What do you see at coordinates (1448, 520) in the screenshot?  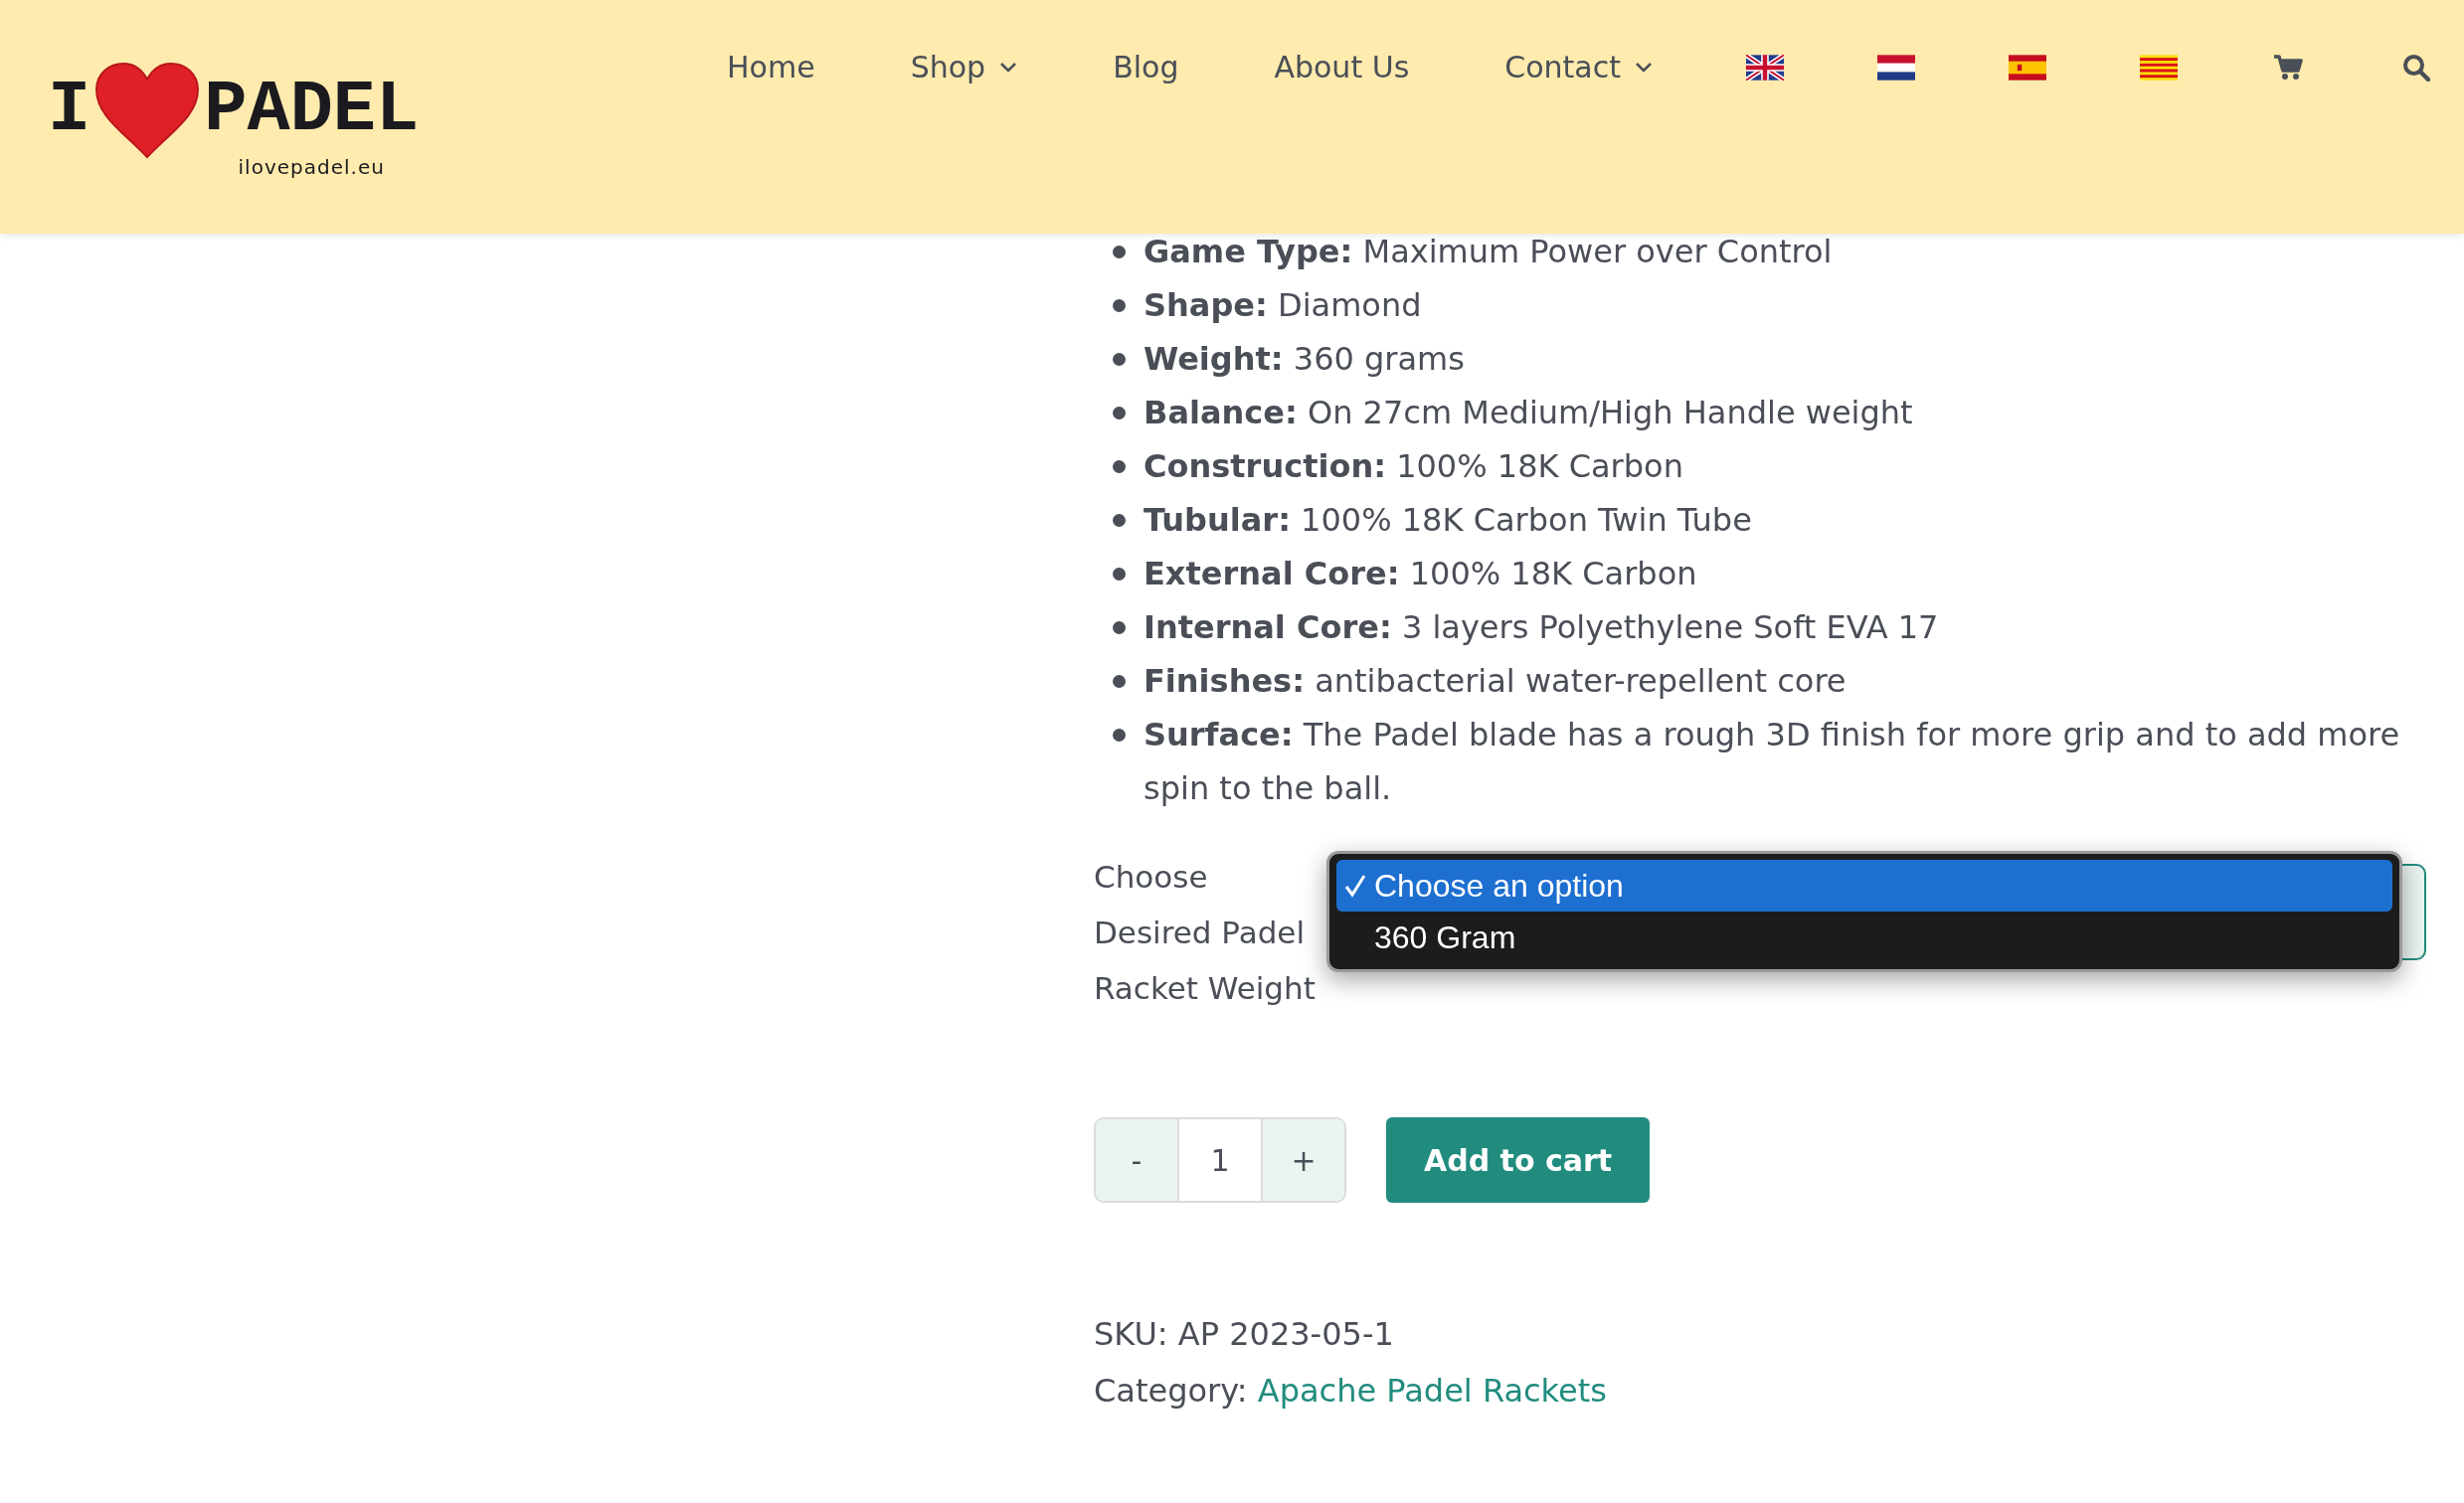 I see `spec-text: Tubular: 100% 18K Carbon Twin Tube` at bounding box center [1448, 520].